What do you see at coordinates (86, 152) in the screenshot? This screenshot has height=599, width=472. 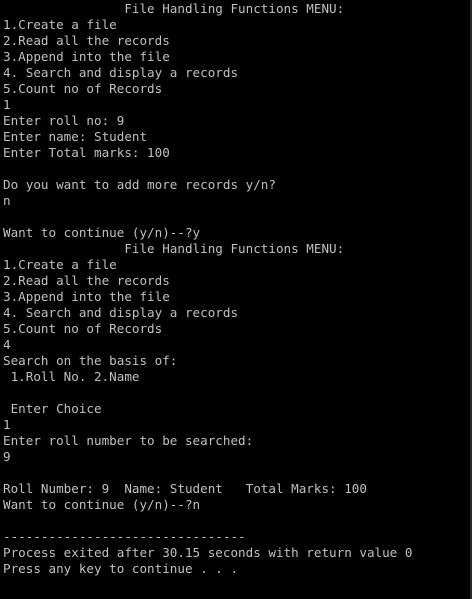 I see `marks-prompt: Enter Total marks: 100` at bounding box center [86, 152].